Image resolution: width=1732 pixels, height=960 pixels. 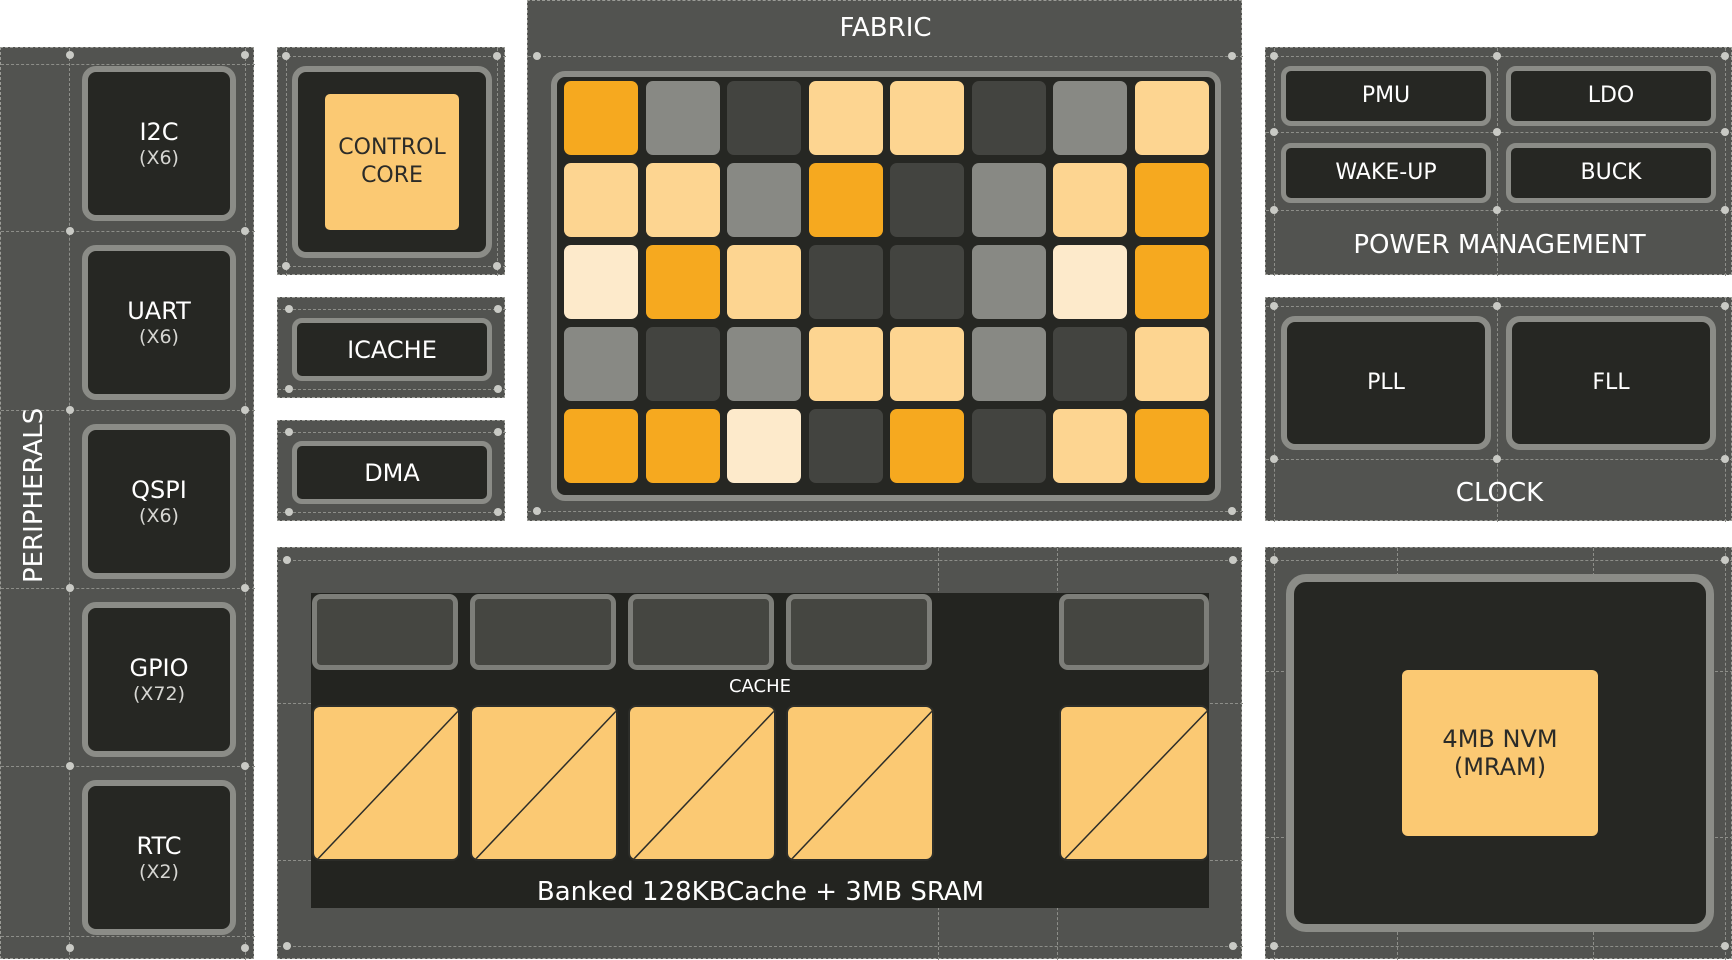 I want to click on cache-label: CACHE, so click(x=760, y=686).